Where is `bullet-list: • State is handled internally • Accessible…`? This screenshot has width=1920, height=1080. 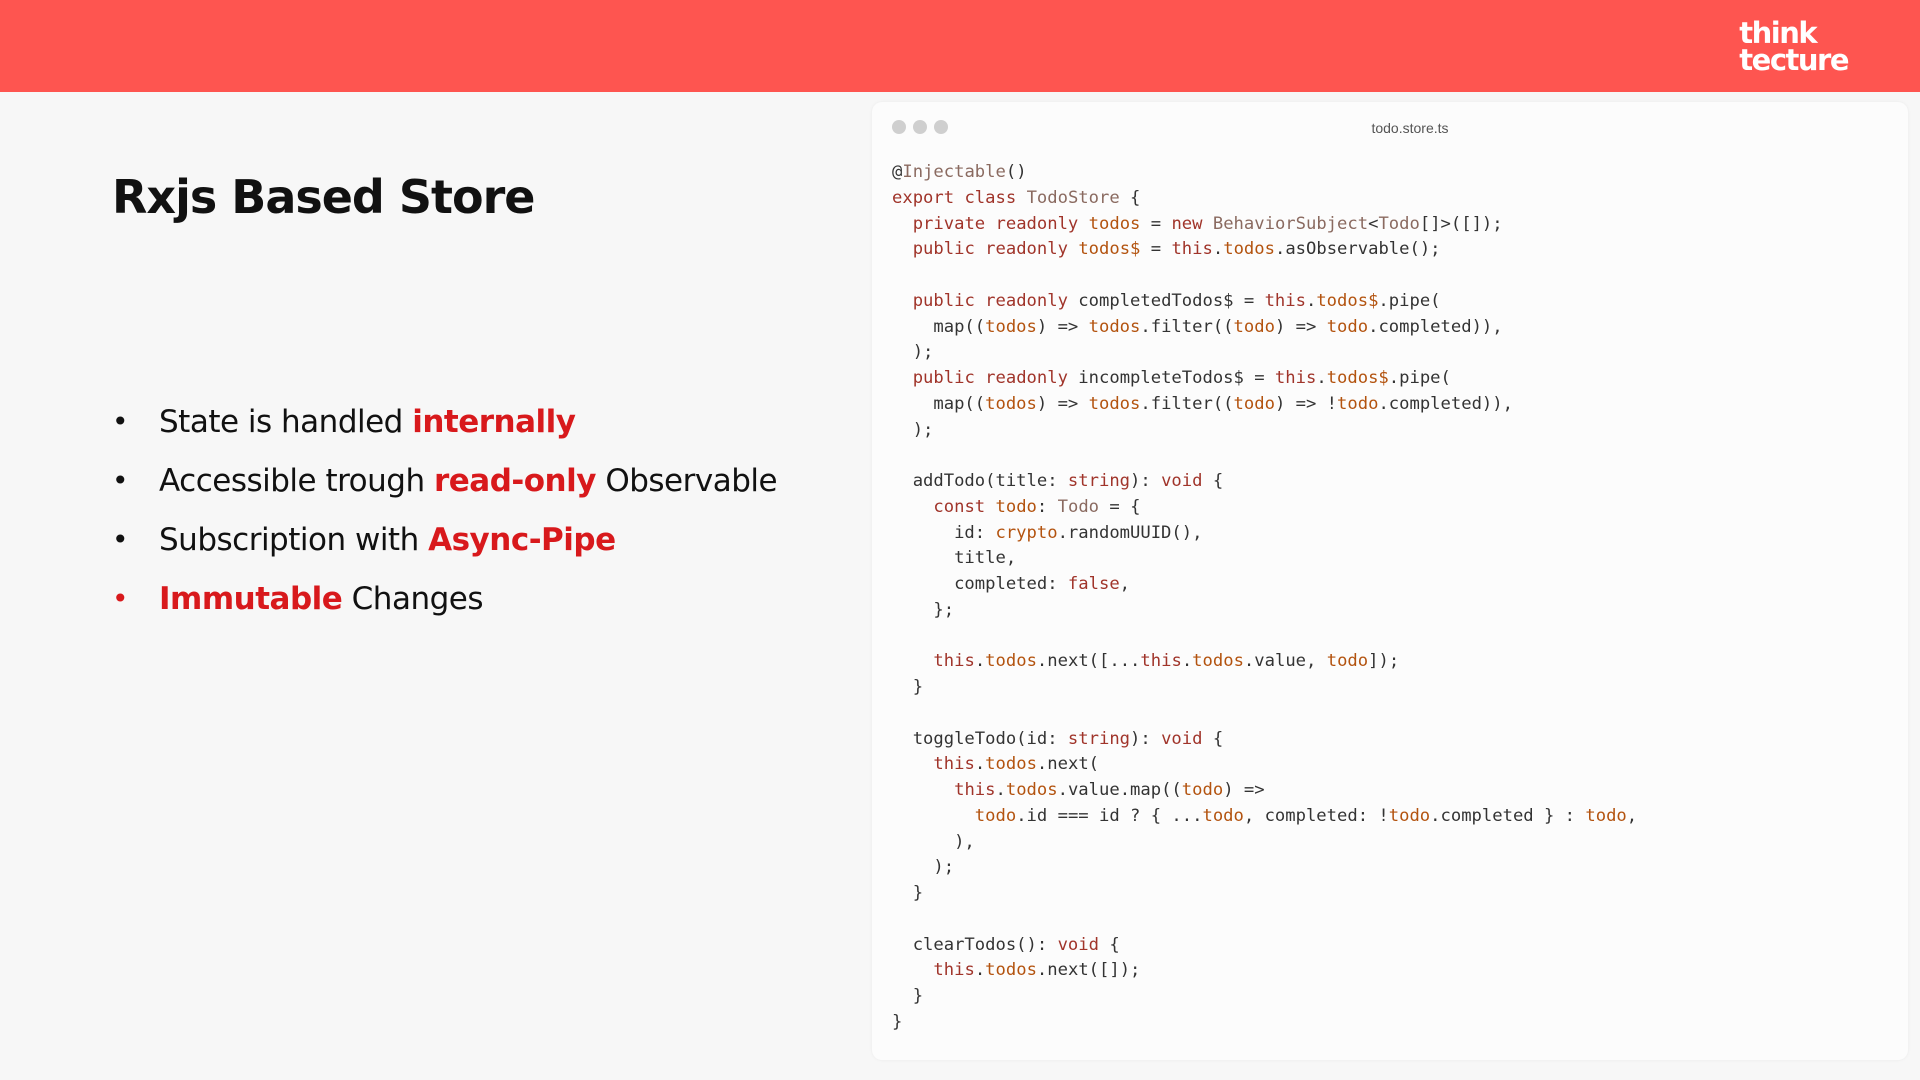
bullet-list: • State is handled internally • Accessible… is located at coordinates (445, 516).